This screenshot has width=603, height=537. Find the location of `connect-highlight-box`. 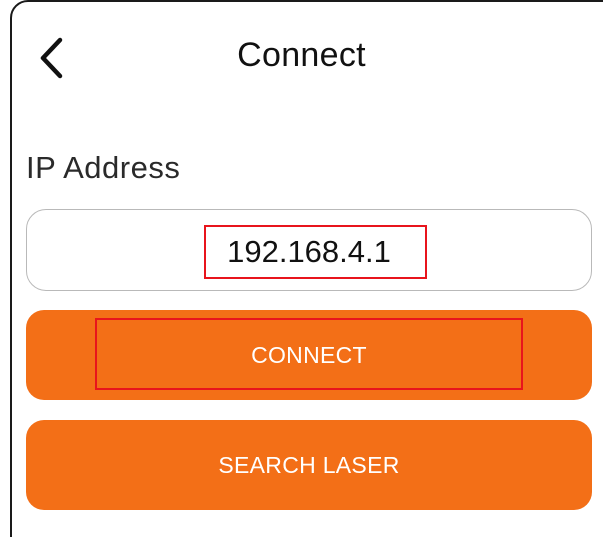

connect-highlight-box is located at coordinates (309, 354).